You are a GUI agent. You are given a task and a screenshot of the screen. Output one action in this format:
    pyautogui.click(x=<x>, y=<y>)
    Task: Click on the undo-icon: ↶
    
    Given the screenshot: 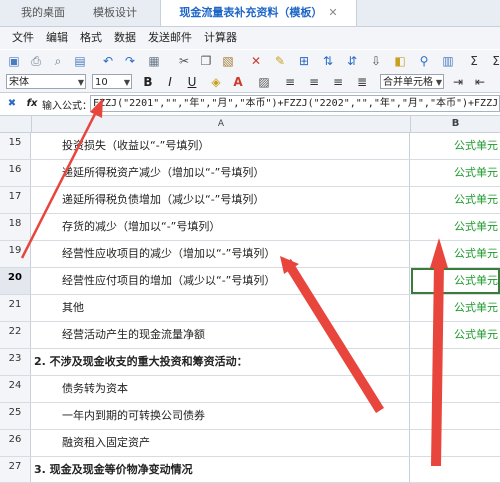 What is the action you would take?
    pyautogui.click(x=108, y=61)
    